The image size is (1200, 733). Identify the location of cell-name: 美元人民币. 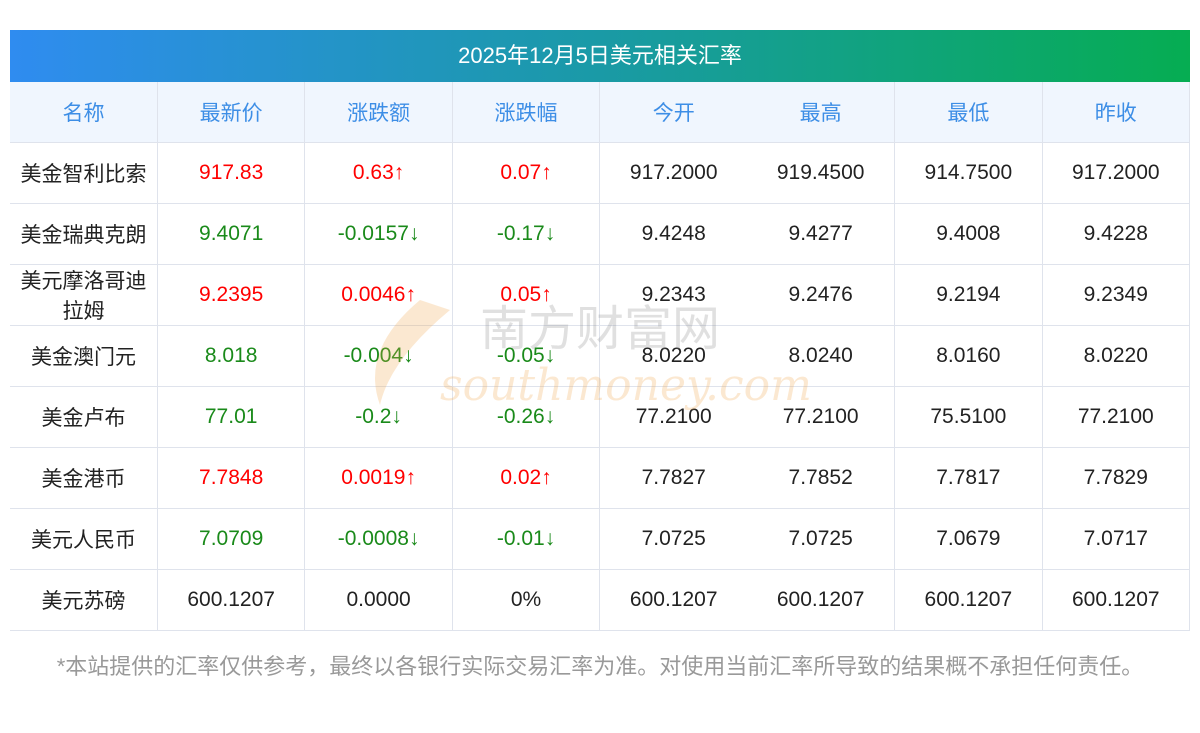
(84, 539).